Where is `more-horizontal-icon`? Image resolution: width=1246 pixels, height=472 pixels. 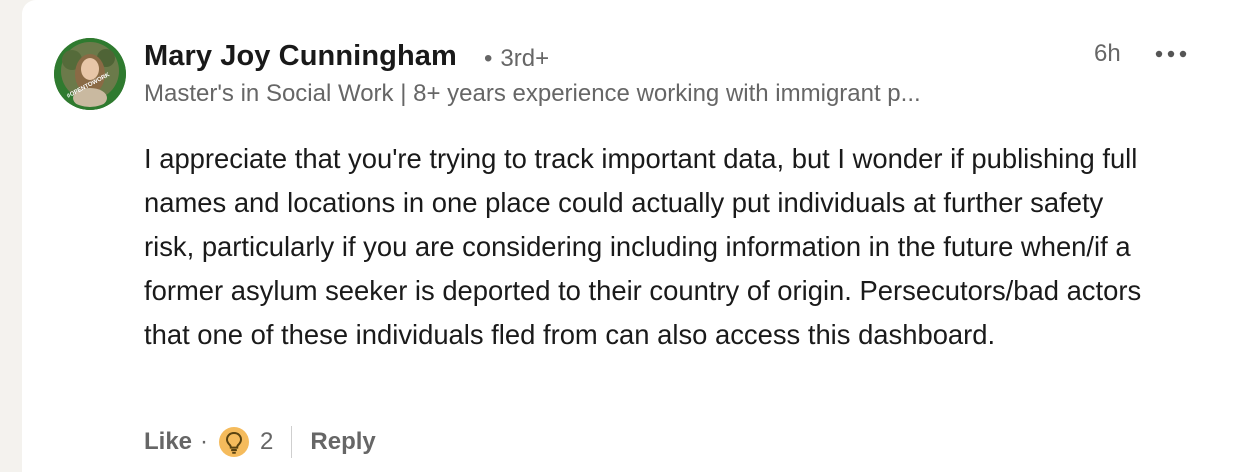 more-horizontal-icon is located at coordinates (1171, 54).